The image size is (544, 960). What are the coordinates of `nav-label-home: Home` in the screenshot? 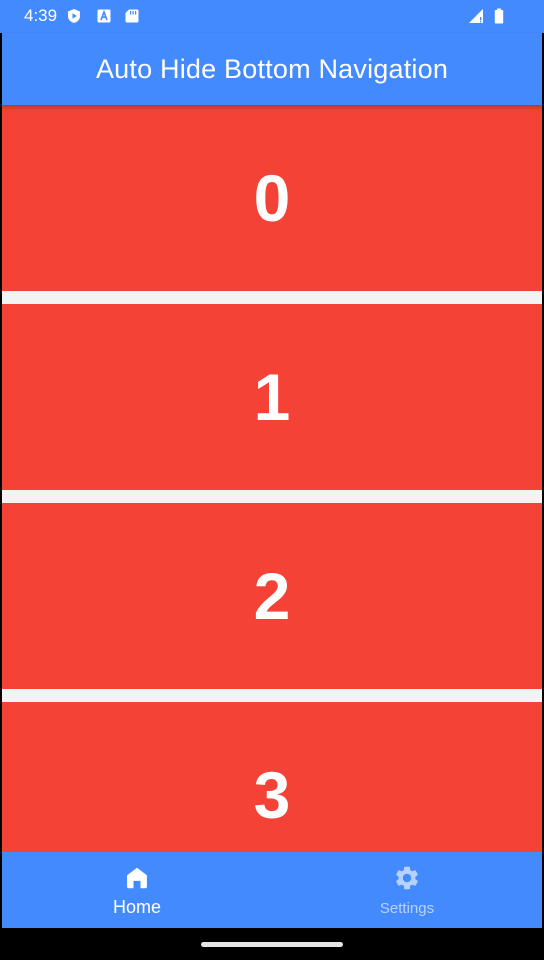 It's located at (136, 907).